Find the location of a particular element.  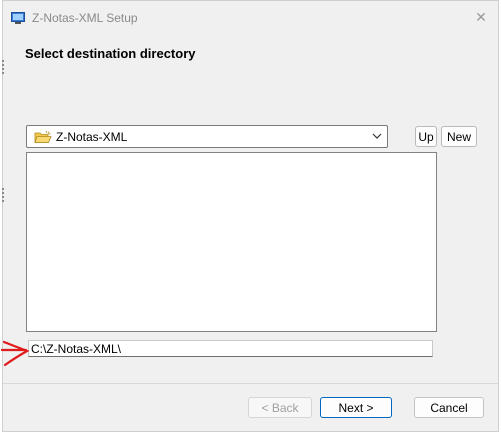

title-bar: Z-Notas-XML Setup ✕ is located at coordinates (250, 17).